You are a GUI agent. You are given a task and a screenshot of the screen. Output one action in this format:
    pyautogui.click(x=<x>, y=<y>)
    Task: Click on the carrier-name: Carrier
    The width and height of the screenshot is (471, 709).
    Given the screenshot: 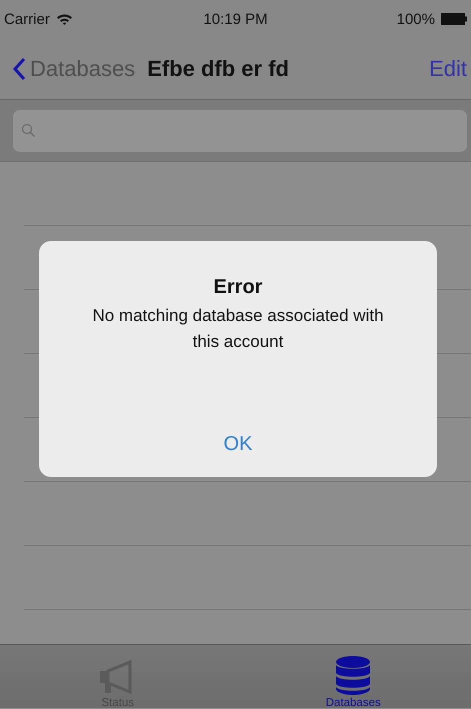 What is the action you would take?
    pyautogui.click(x=27, y=19)
    